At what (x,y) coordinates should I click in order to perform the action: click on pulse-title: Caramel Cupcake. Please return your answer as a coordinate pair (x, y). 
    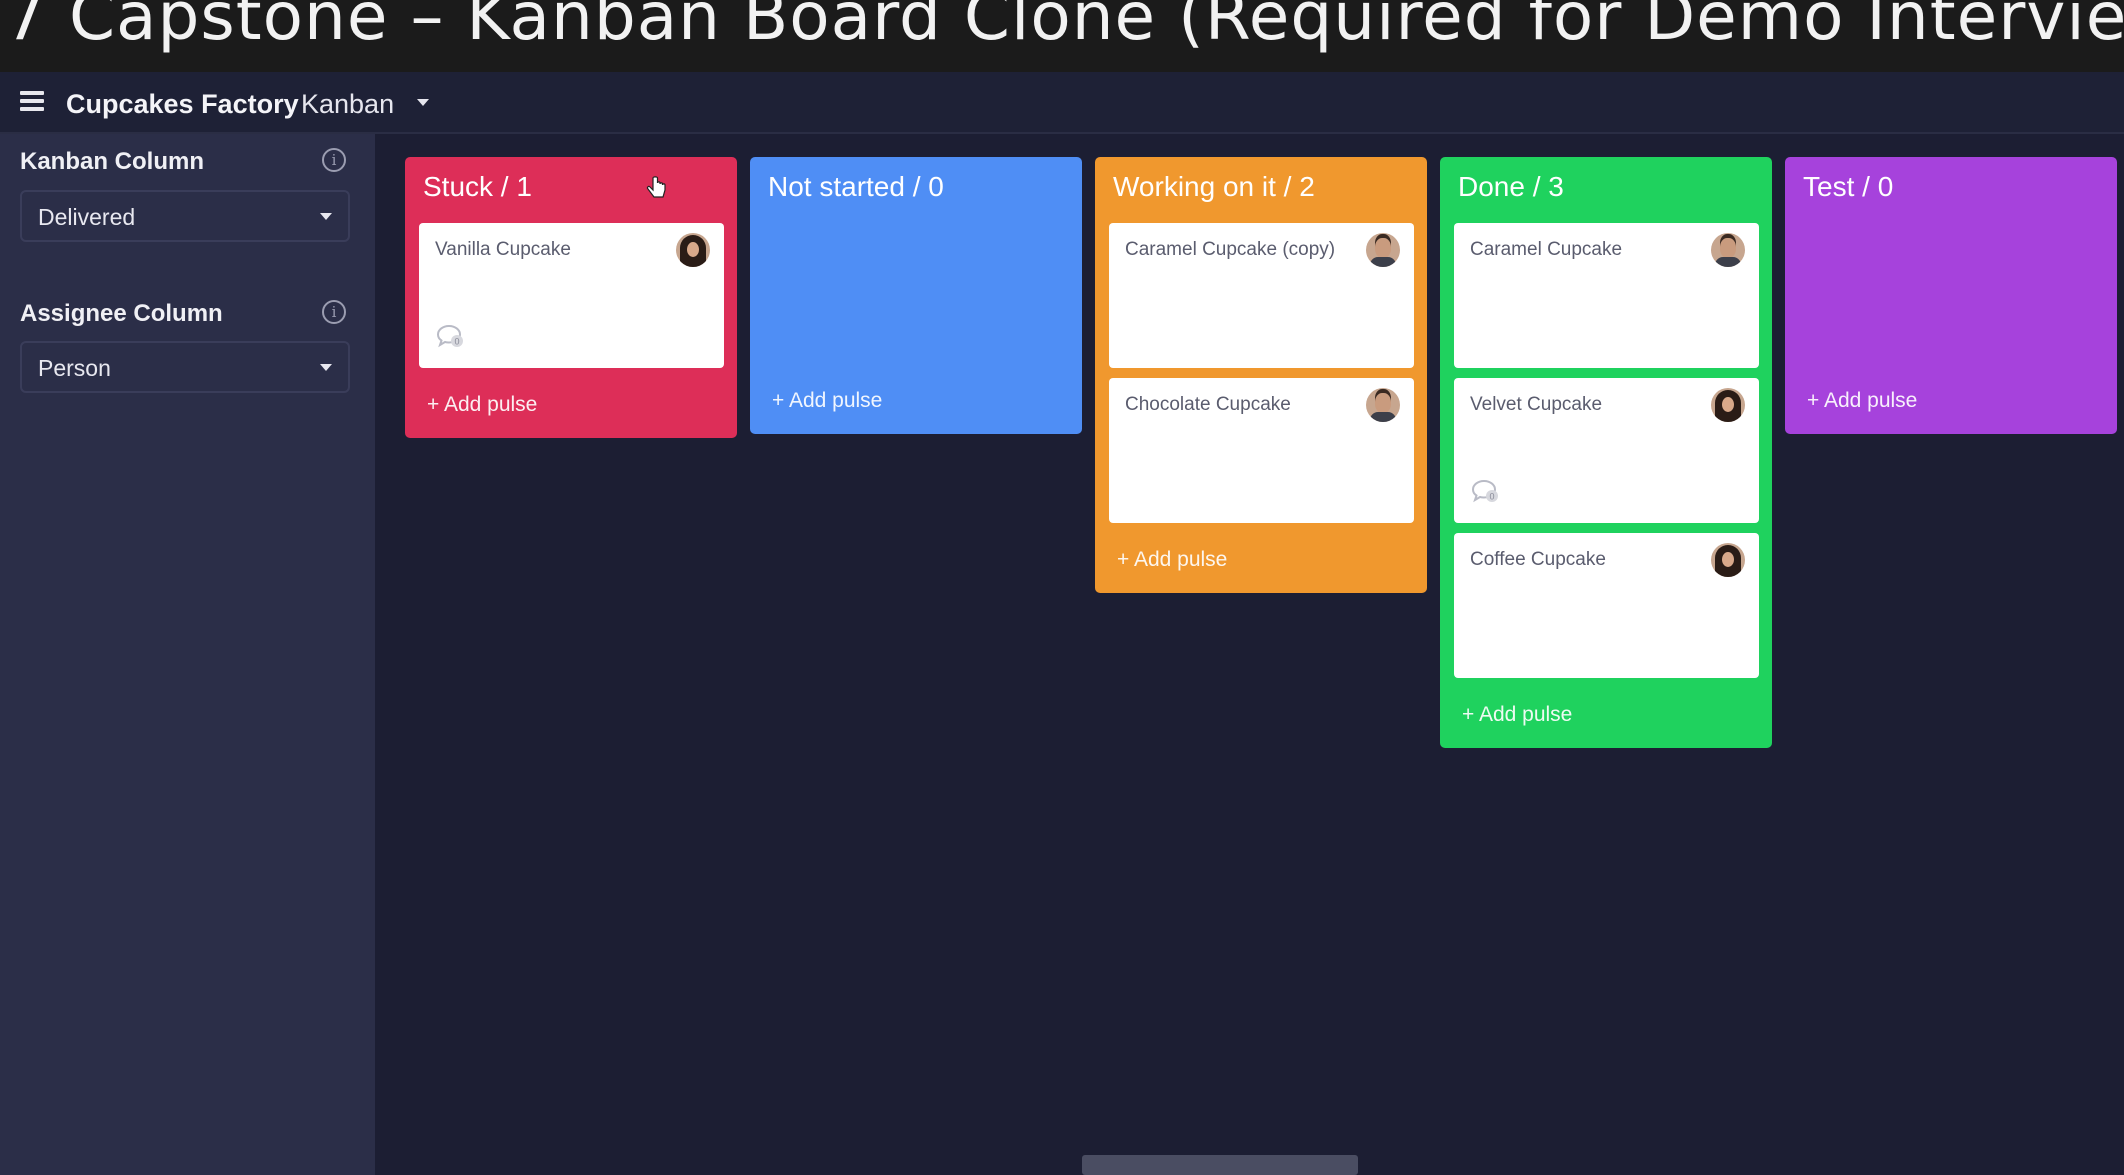
    Looking at the image, I should click on (1546, 249).